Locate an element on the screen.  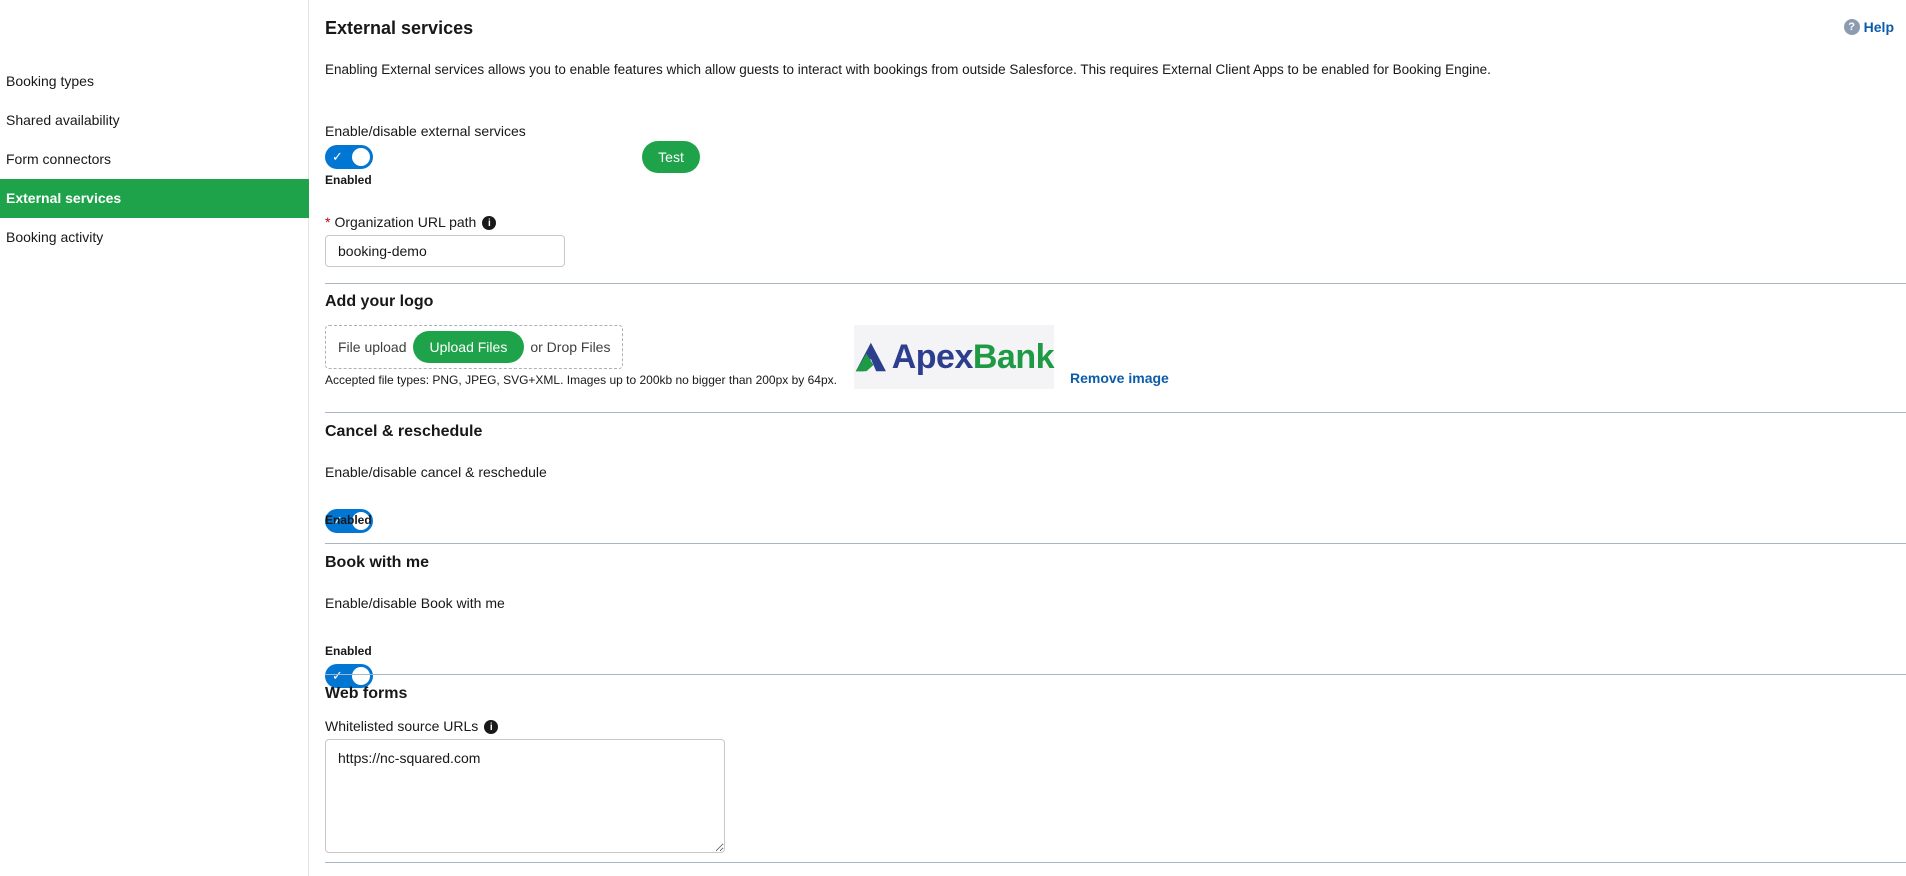
help-link: ? Help is located at coordinates (1868, 27).